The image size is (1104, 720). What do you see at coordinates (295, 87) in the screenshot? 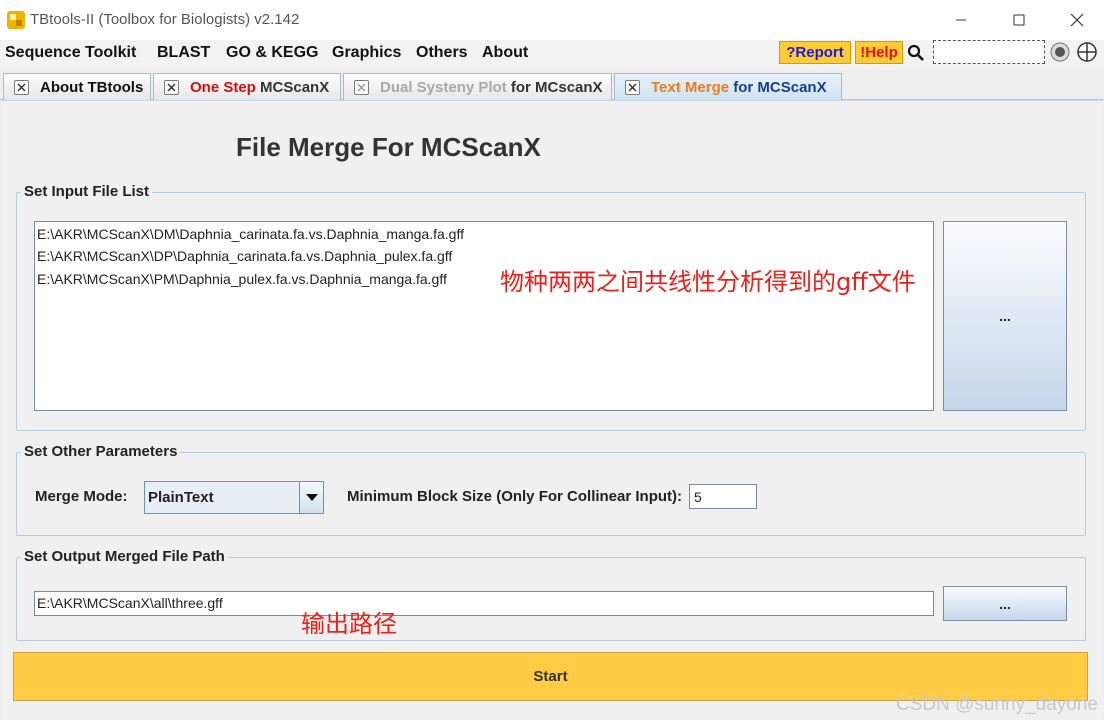
I see `tab-label-suffix: MCScanX` at bounding box center [295, 87].